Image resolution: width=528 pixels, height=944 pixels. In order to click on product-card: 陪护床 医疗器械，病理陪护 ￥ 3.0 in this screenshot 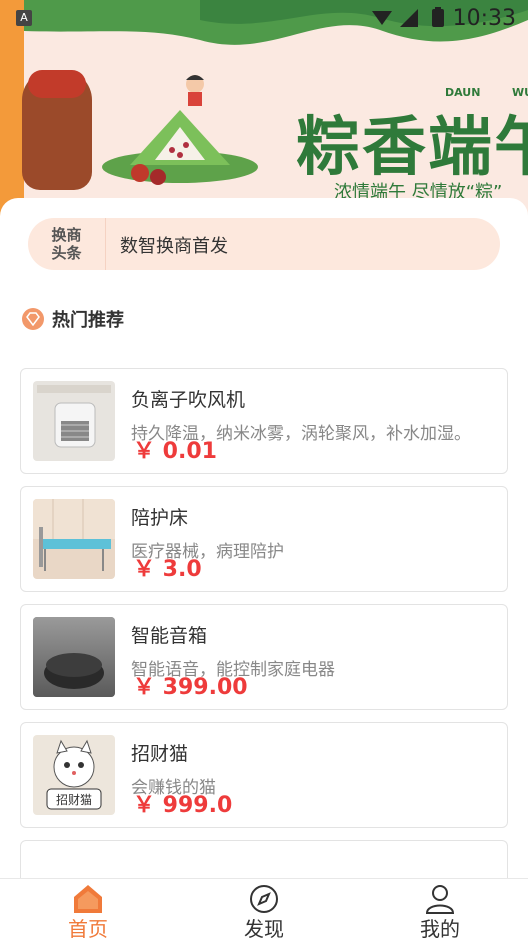, I will do `click(264, 539)`.